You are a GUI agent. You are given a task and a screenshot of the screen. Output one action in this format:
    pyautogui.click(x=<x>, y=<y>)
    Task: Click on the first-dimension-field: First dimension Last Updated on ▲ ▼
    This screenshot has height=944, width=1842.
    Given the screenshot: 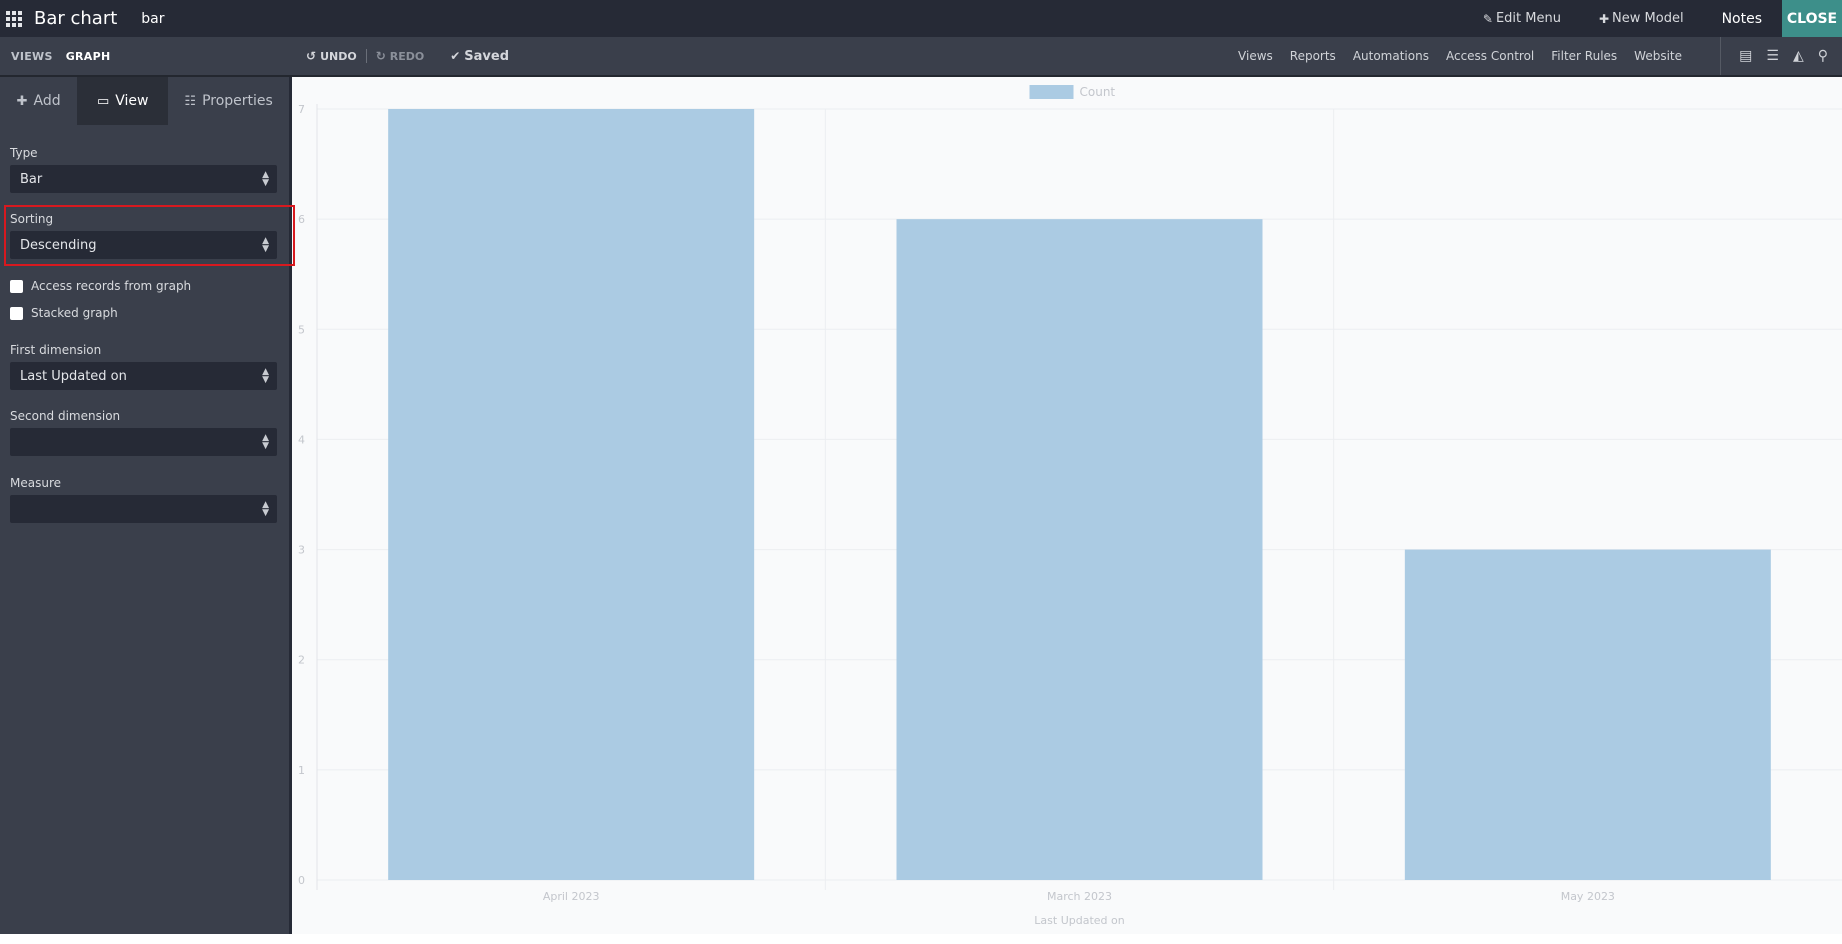 What is the action you would take?
    pyautogui.click(x=143, y=366)
    